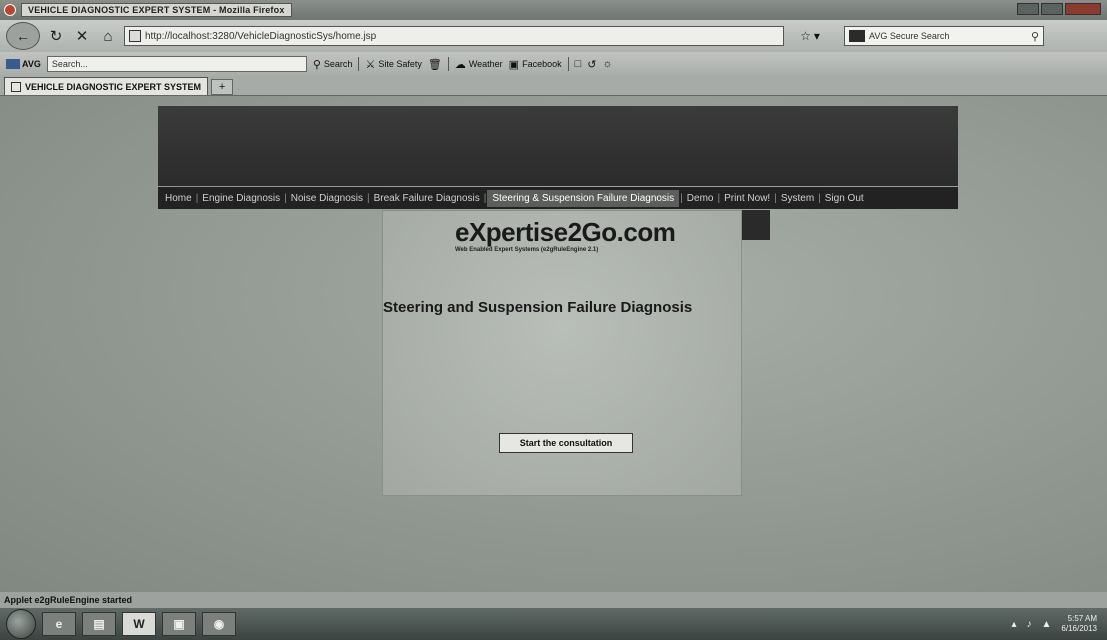 The height and width of the screenshot is (640, 1107). Describe the element at coordinates (857, 36) in the screenshot. I see `search-engine-icon` at that location.